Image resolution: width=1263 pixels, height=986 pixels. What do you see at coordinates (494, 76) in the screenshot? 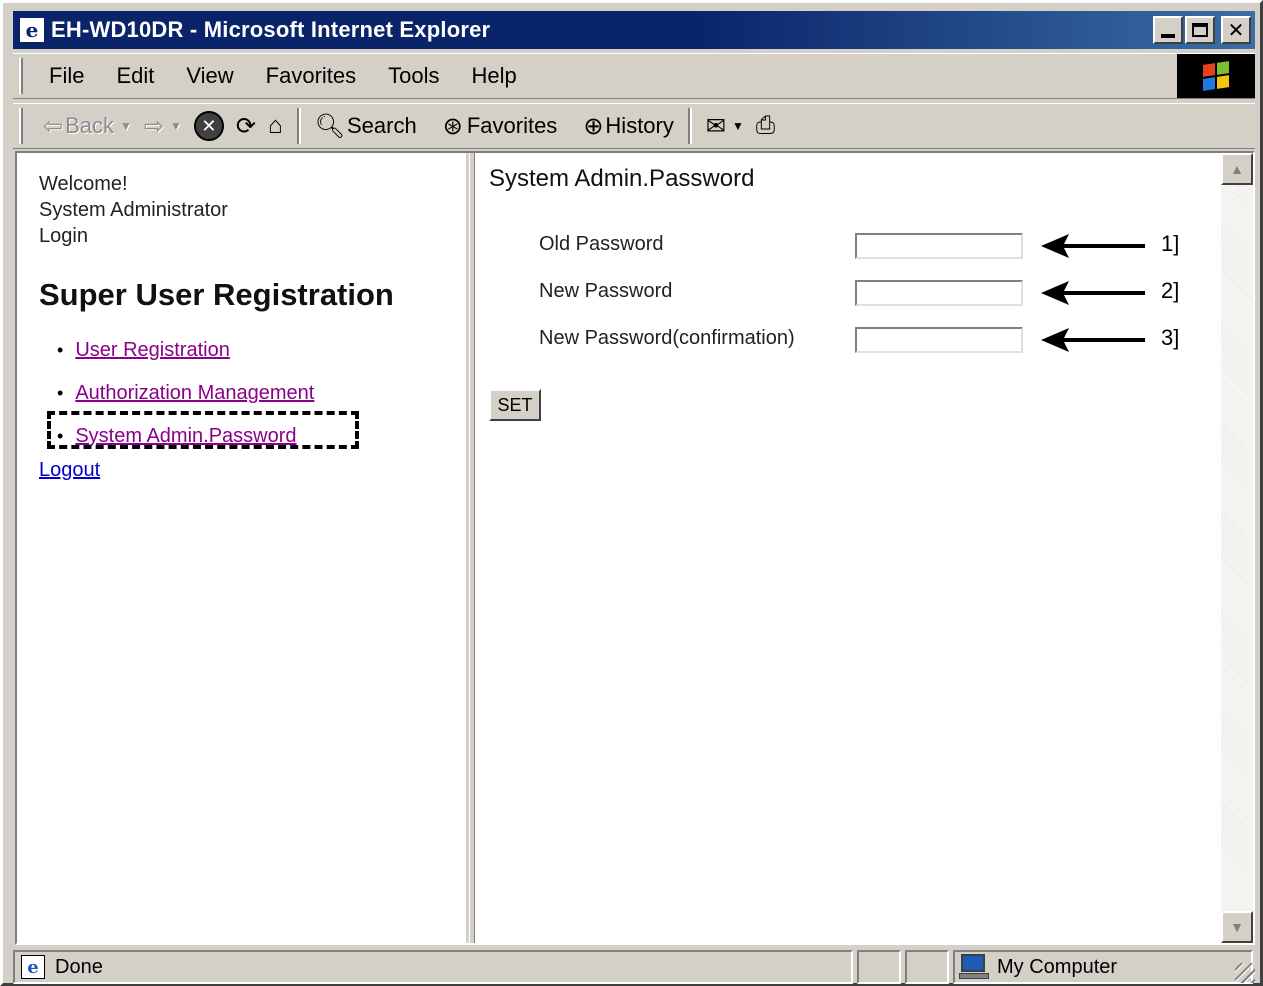
I see `menu-help: Help` at bounding box center [494, 76].